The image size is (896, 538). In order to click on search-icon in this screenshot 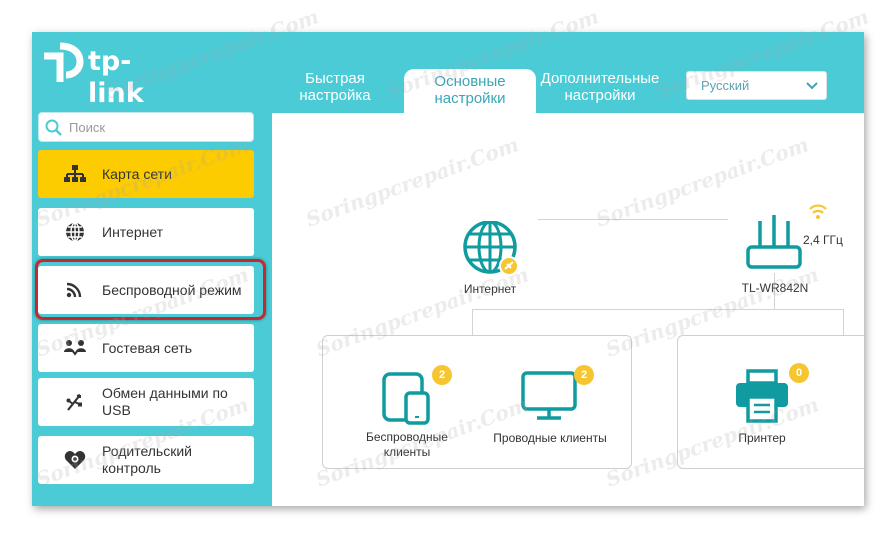, I will do `click(53, 127)`.